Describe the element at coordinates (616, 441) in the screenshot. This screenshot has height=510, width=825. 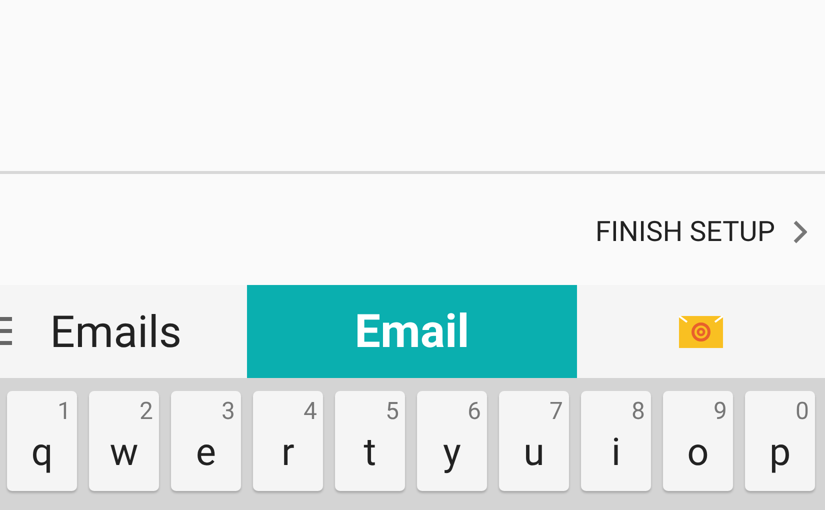
I see `keyboard-key: 8 i` at that location.